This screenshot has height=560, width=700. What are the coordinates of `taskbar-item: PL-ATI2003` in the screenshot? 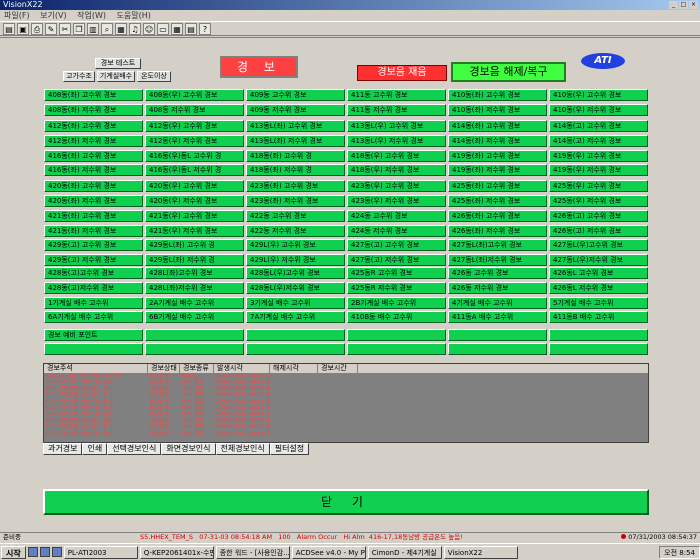 It's located at (100, 552).